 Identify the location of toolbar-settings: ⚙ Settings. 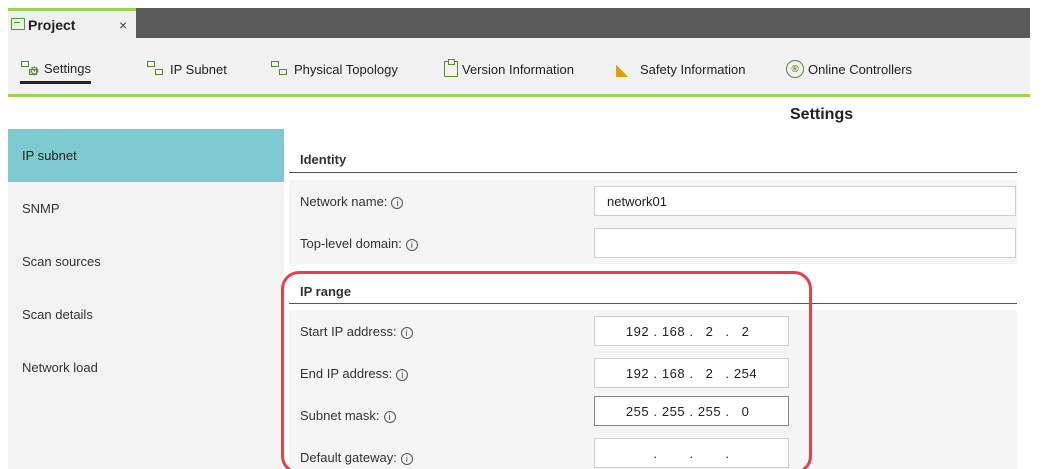
(55, 71).